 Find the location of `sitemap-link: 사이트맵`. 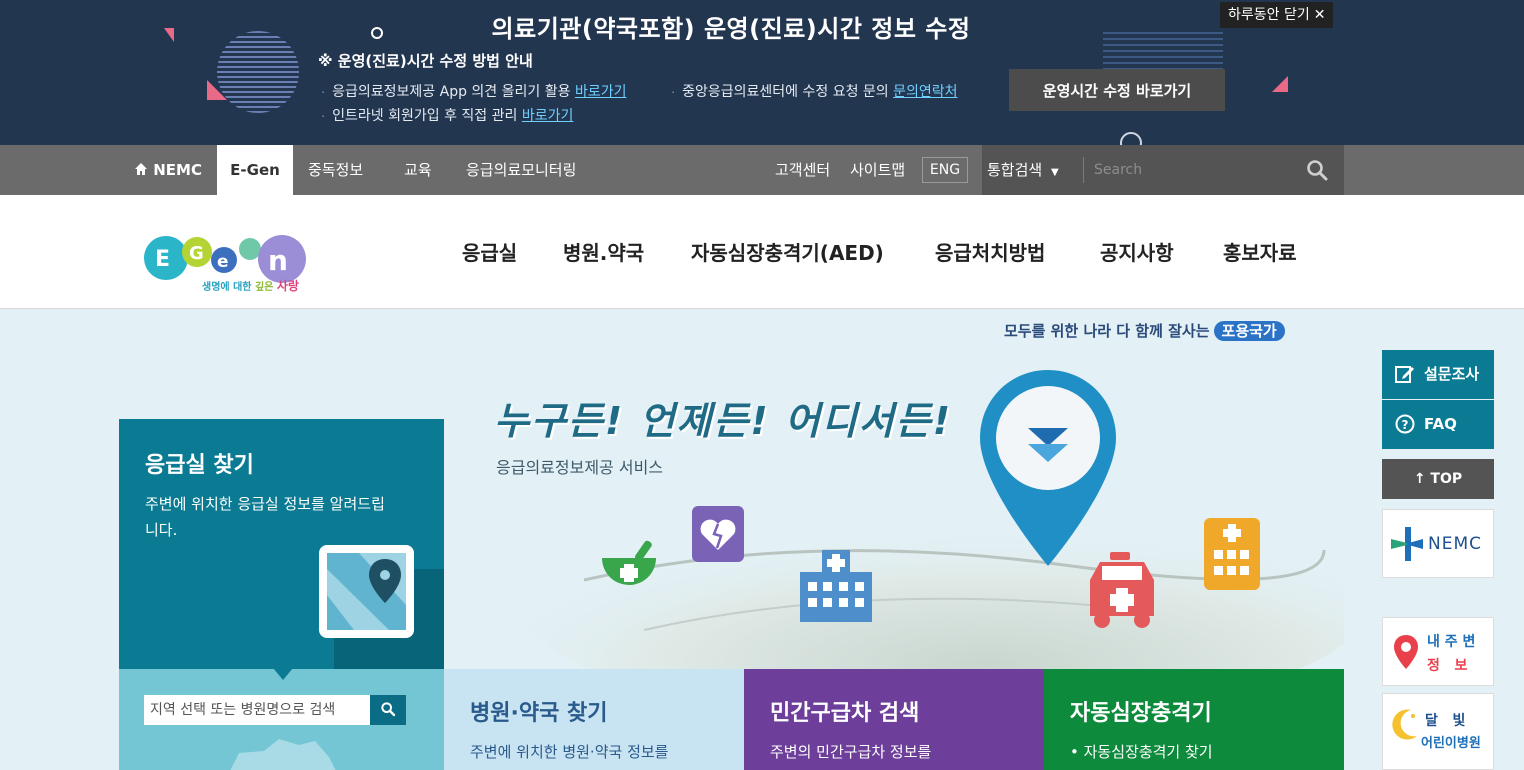

sitemap-link: 사이트맵 is located at coordinates (877, 170).